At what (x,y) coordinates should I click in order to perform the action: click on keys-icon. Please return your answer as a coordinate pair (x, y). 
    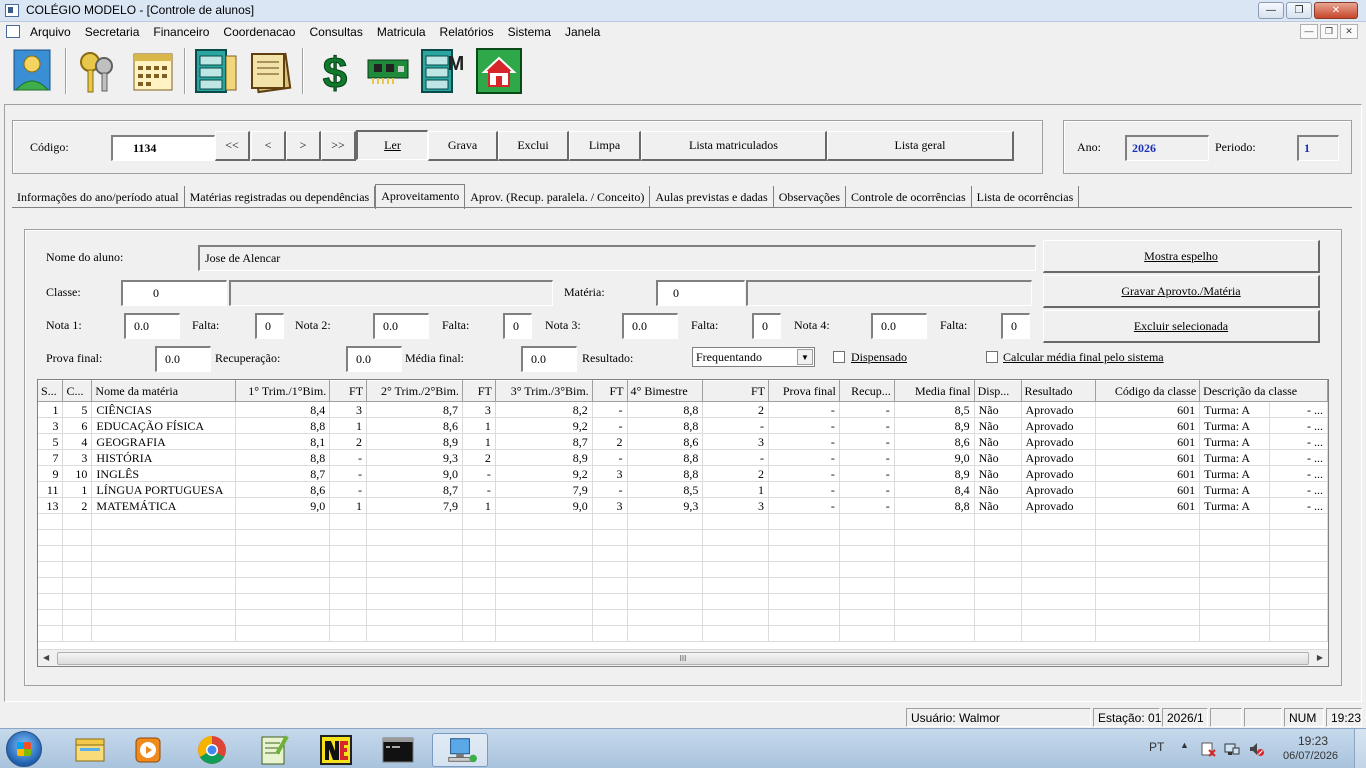
    Looking at the image, I should click on (97, 71).